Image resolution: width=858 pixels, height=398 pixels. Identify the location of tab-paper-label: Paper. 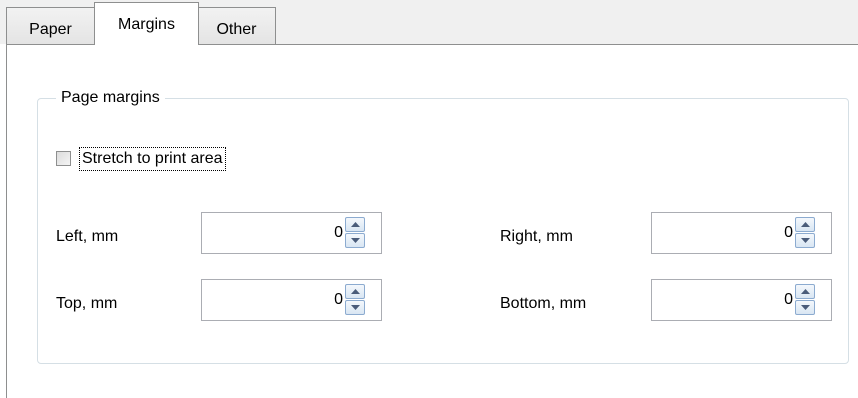
(50, 29).